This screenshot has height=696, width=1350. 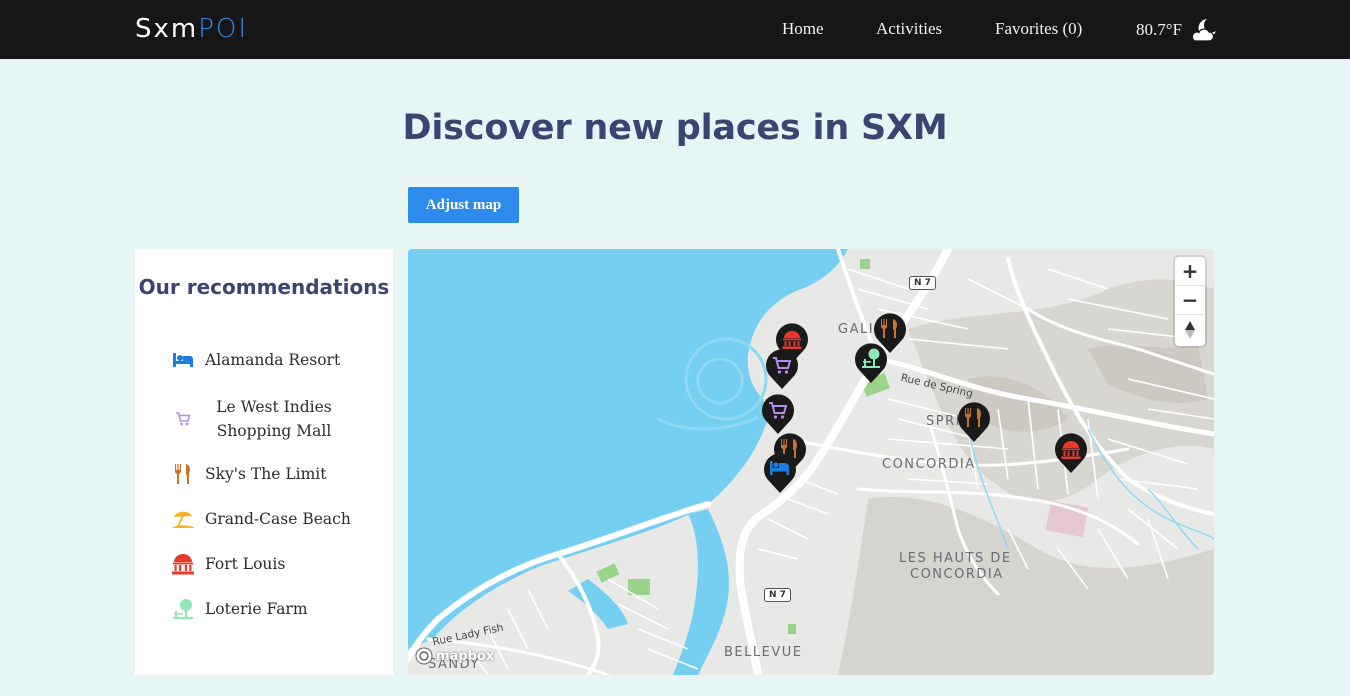 I want to click on map-label-hauts-concordia: CONCORDIA, so click(x=957, y=574).